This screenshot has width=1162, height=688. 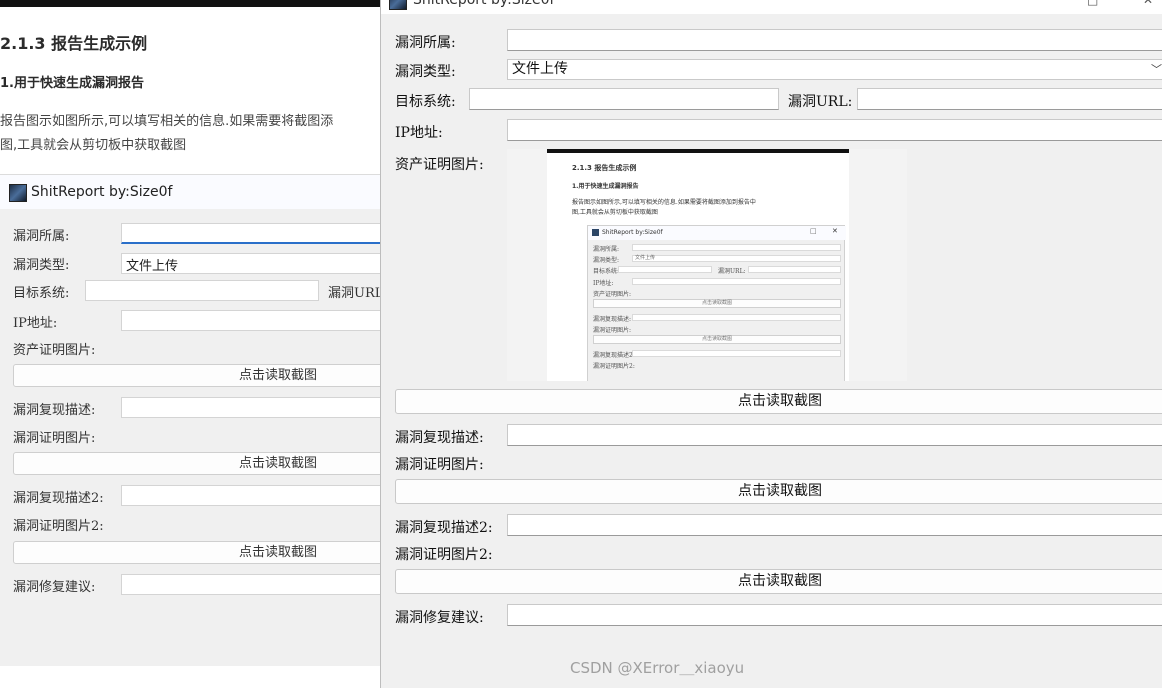 I want to click on vuln-url-input, so click(x=1009, y=99).